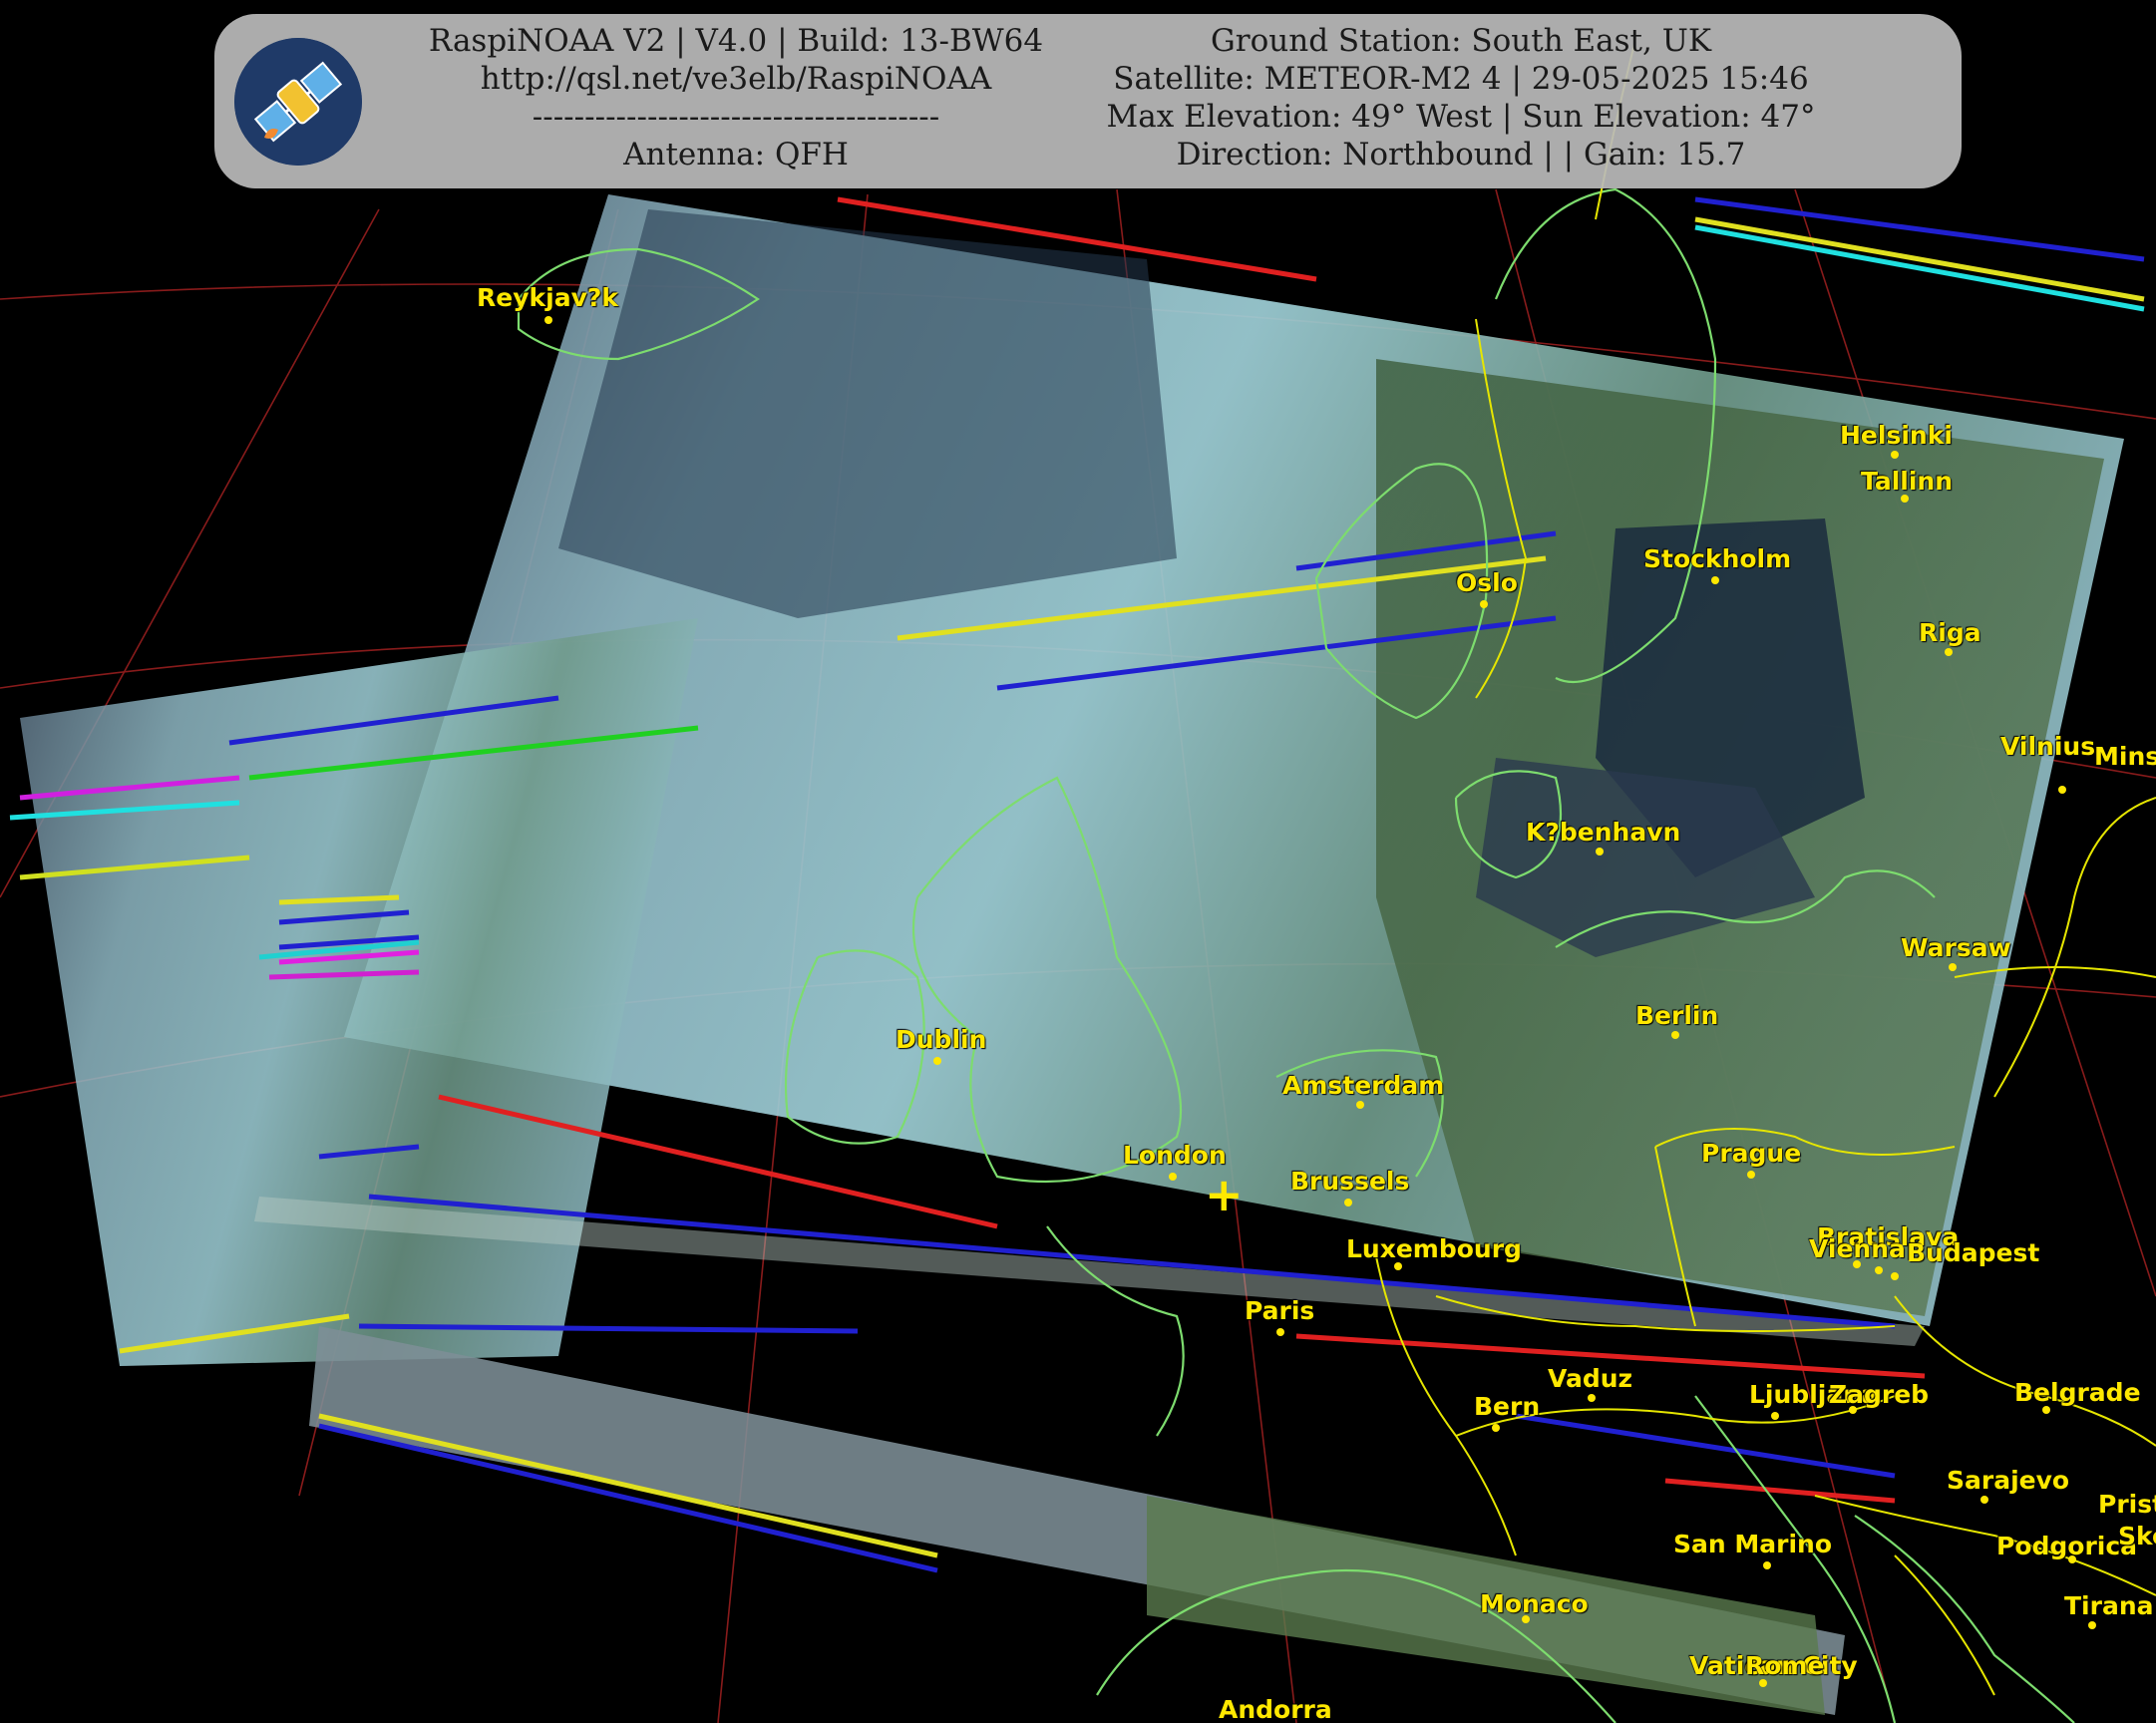  I want to click on city-label: Vilnius, so click(2048, 747).